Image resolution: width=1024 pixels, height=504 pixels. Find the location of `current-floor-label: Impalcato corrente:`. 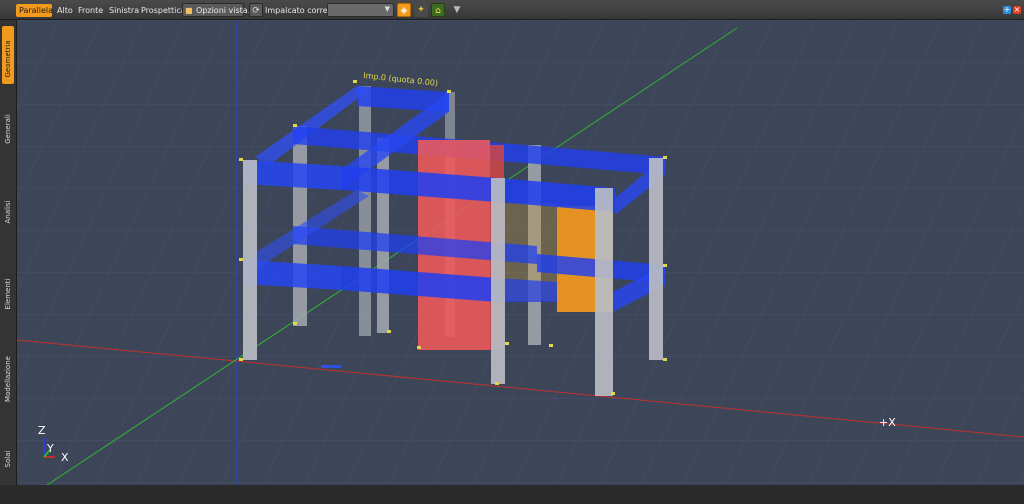

current-floor-label: Impalcato corrente: is located at coordinates (304, 10).